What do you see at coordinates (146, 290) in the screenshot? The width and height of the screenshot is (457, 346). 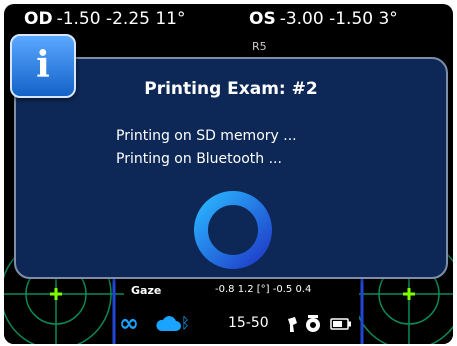 I see `gaze-label: Gaze` at bounding box center [146, 290].